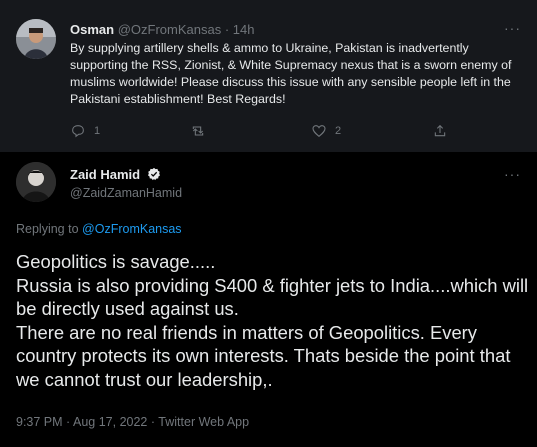 This screenshot has height=447, width=537. Describe the element at coordinates (39, 422) in the screenshot. I see `tweet-time: 9:37 PM` at that location.